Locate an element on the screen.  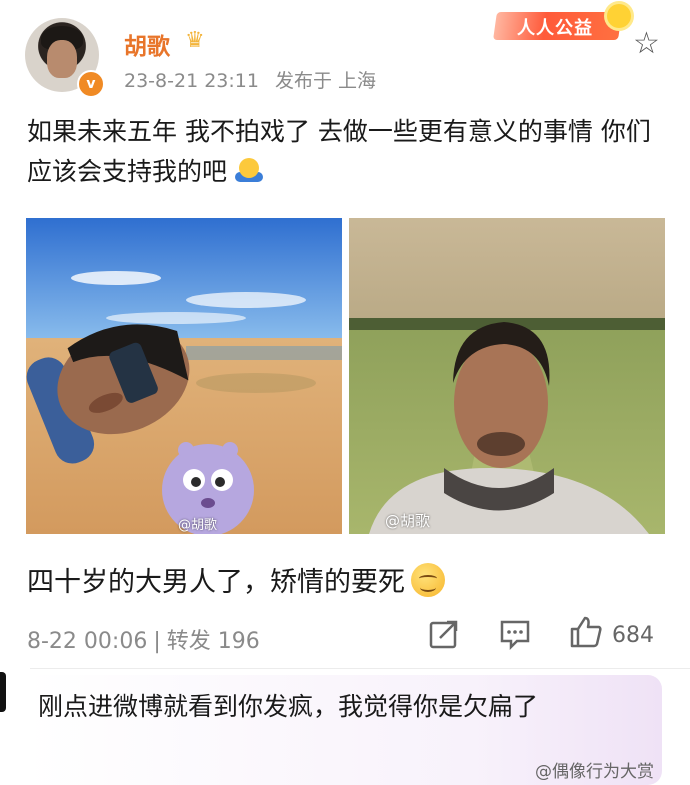
post-body: 如果未来五年 我不拍戏了 去做一些更有意义的事情 你们应该会支持我的吧 is located at coordinates (347, 152).